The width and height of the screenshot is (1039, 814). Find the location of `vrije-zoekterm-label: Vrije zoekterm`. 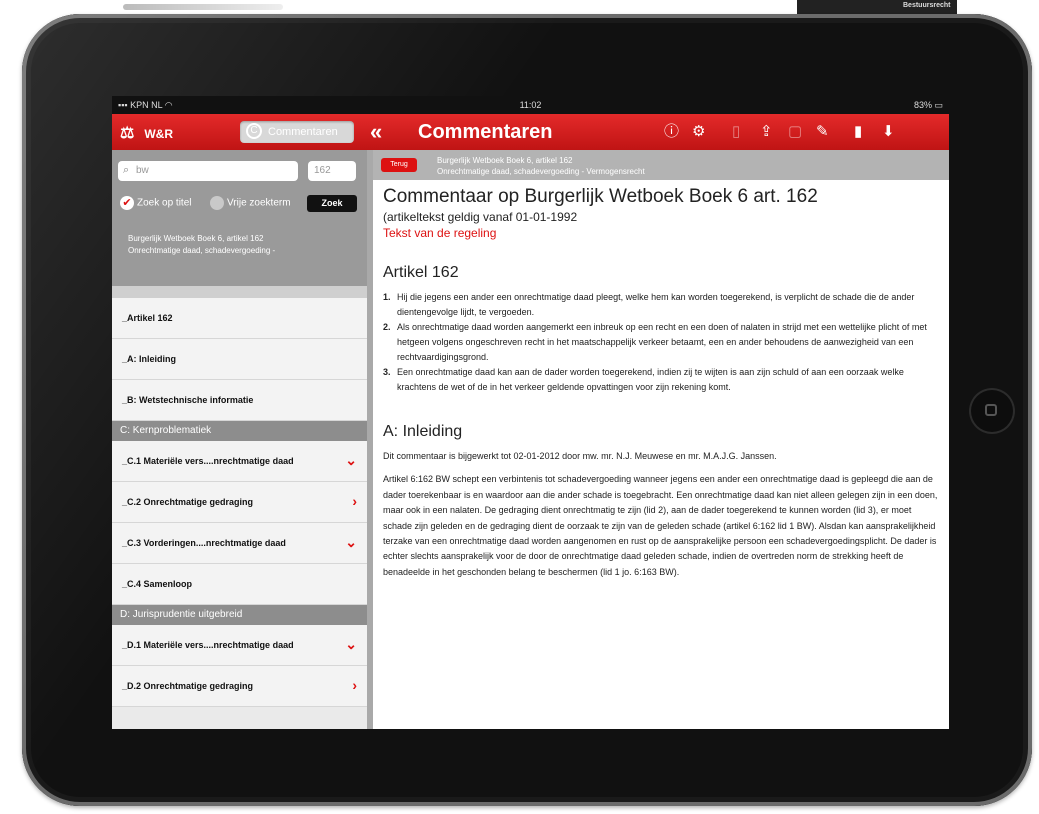

vrije-zoekterm-label: Vrije zoekterm is located at coordinates (259, 203).